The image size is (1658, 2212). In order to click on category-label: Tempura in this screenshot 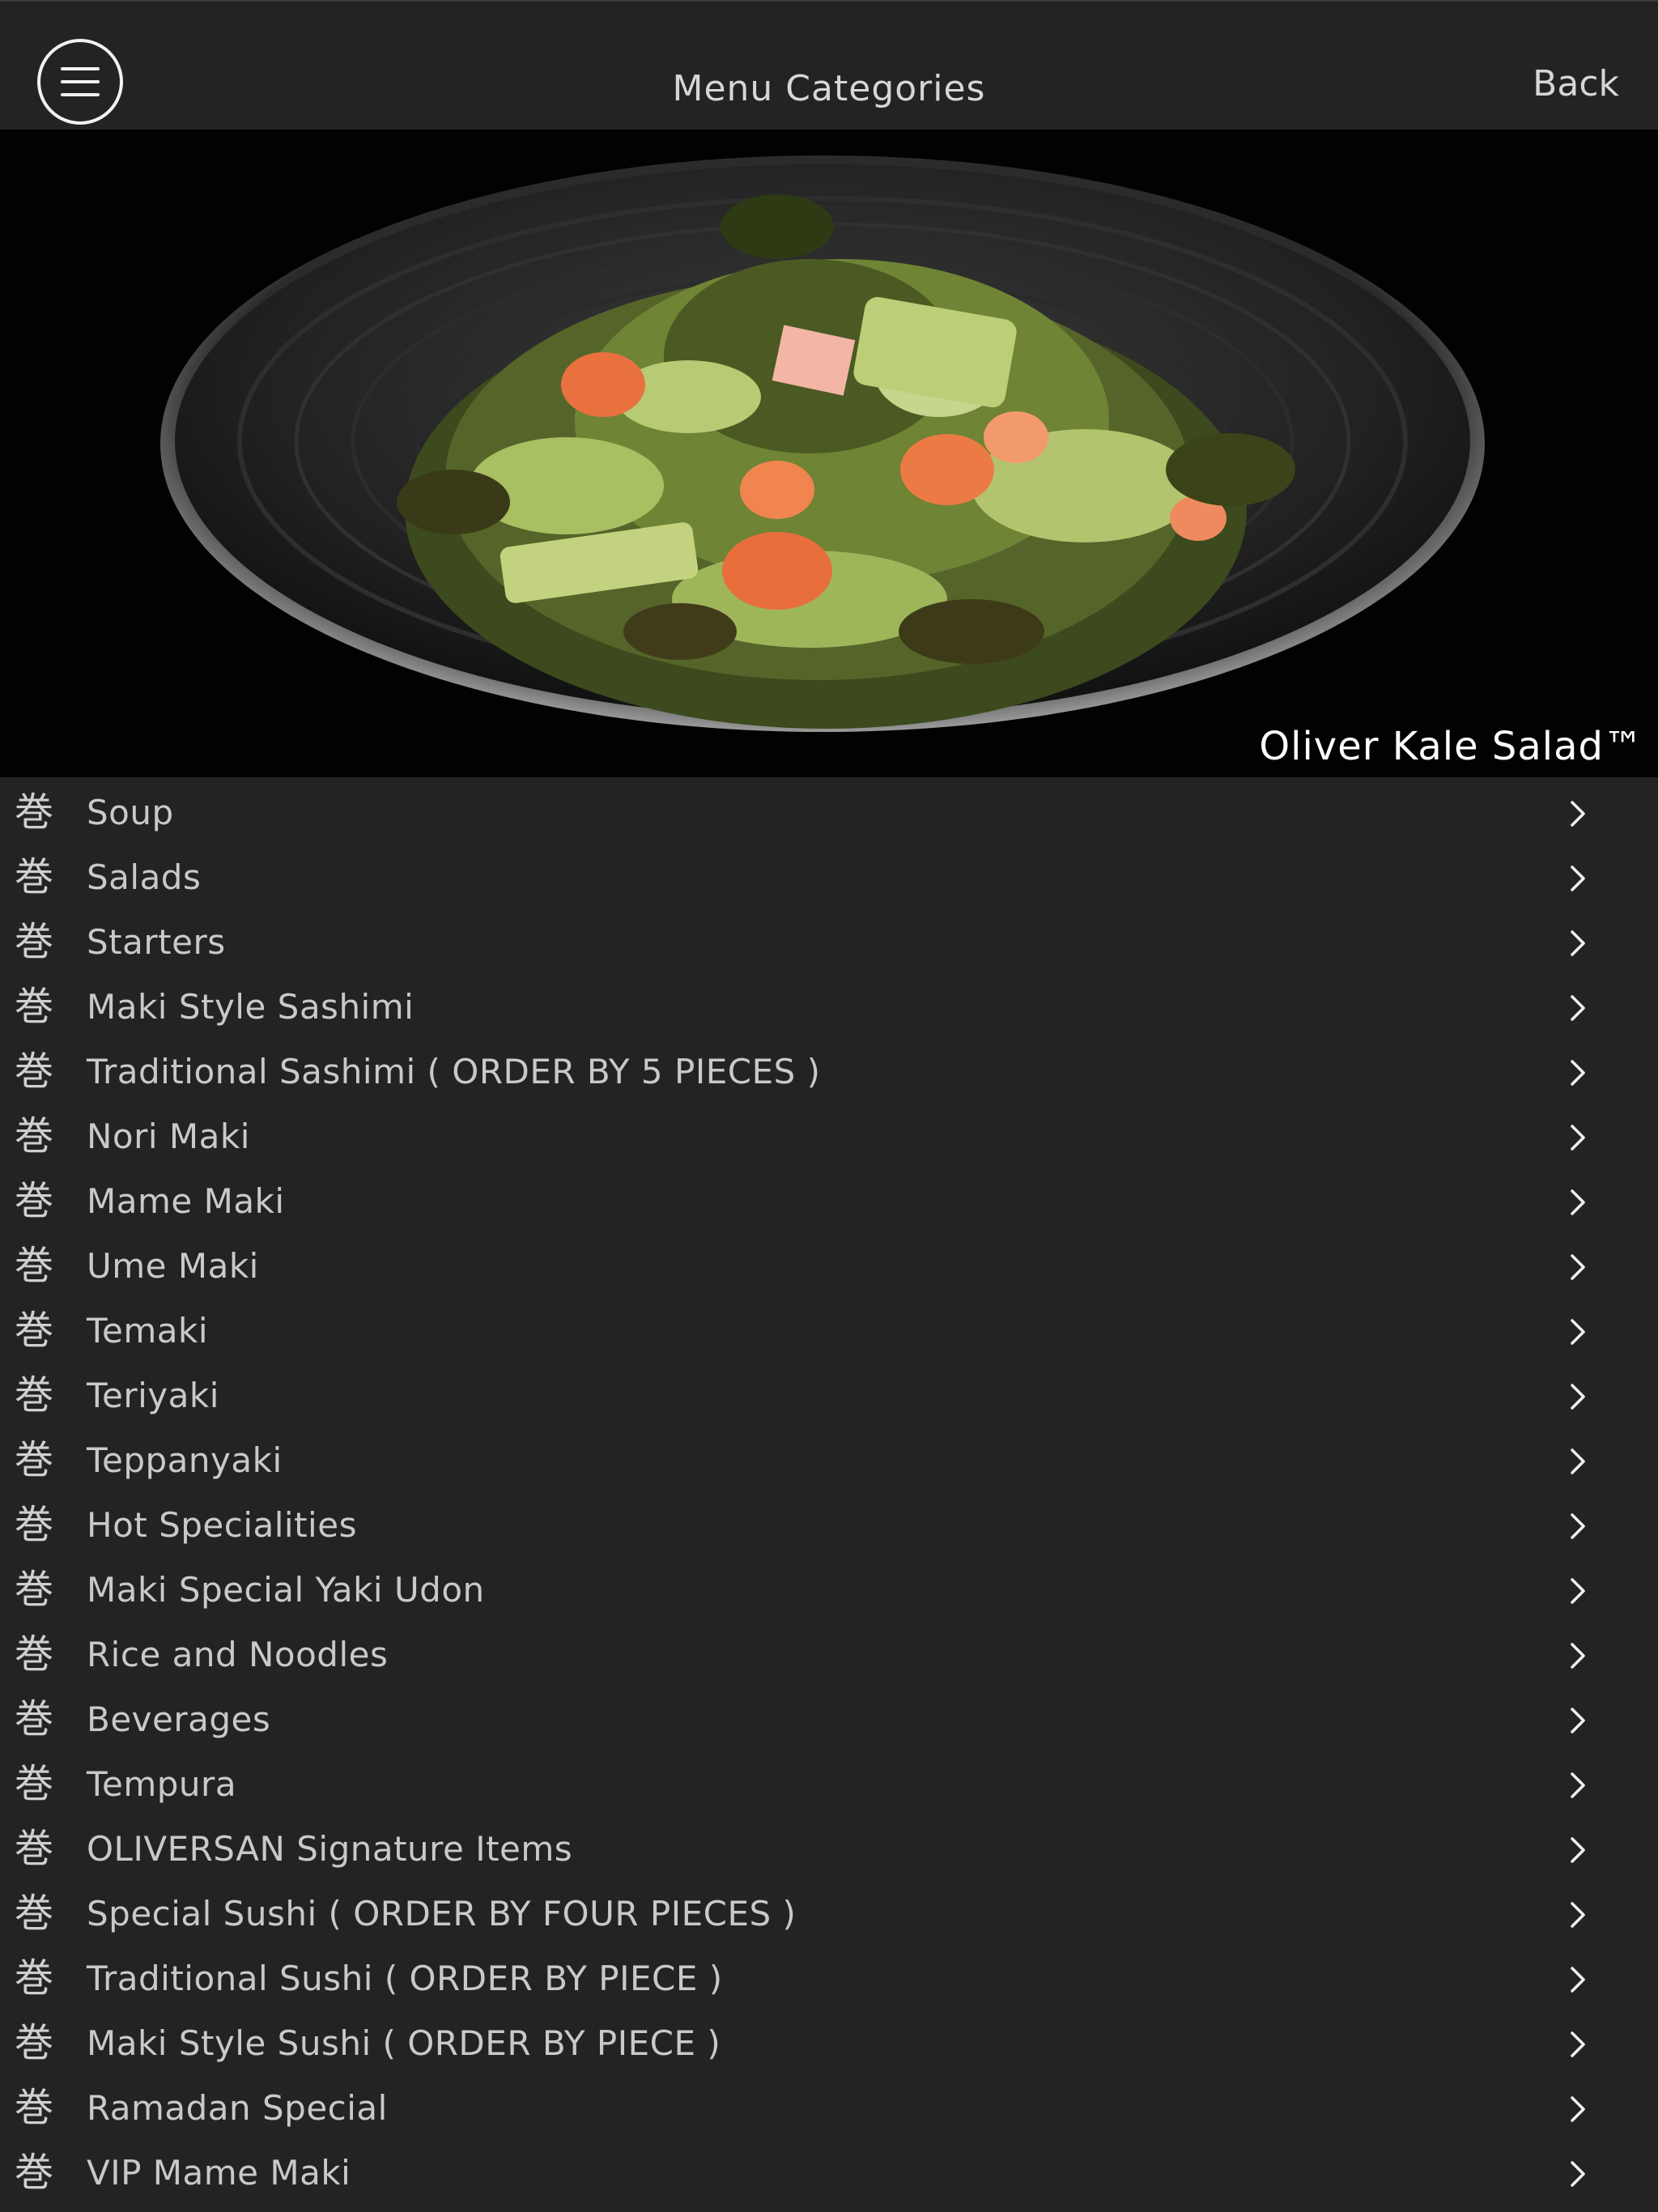, I will do `click(162, 1784)`.